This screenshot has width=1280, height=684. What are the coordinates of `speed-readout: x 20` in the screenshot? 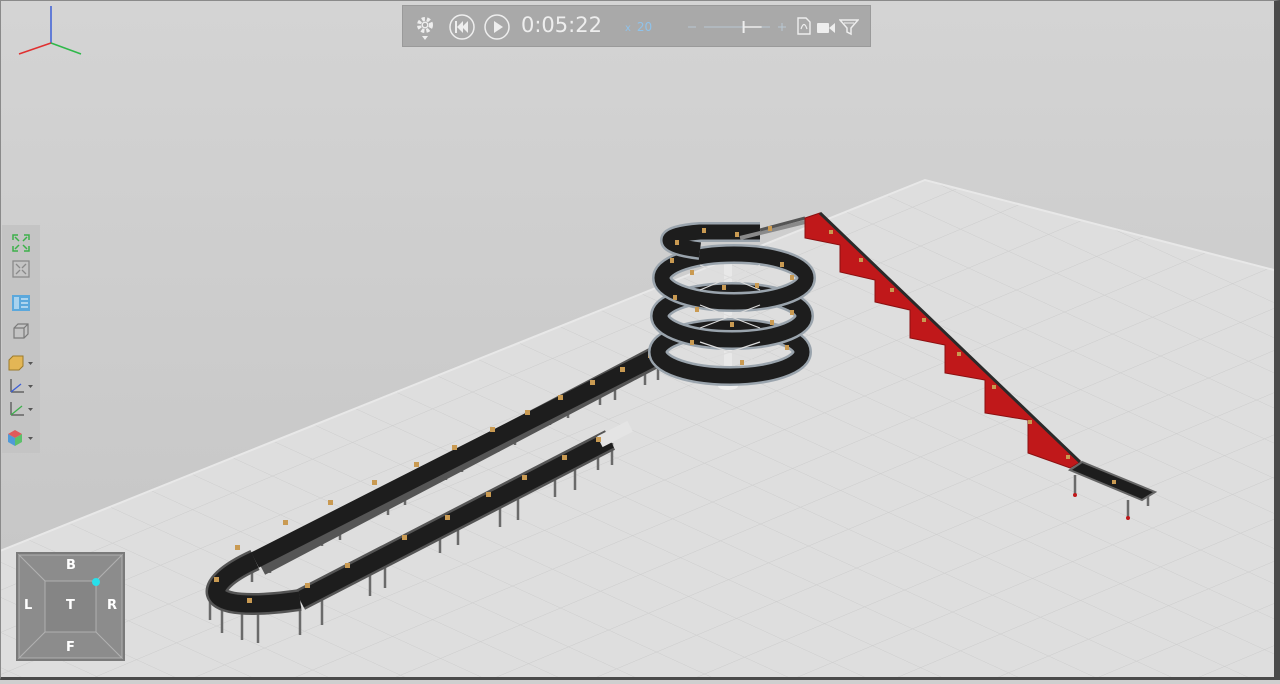 It's located at (638, 27).